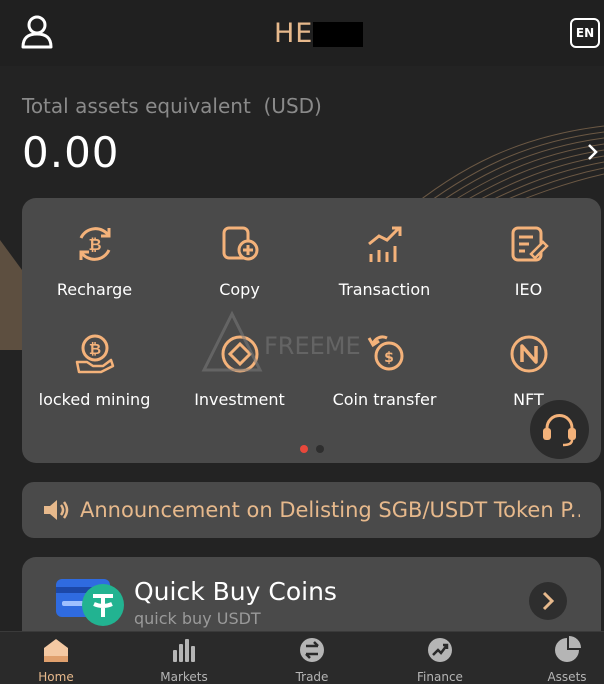  Describe the element at coordinates (240, 243) in the screenshot. I see `copy-icon` at that location.